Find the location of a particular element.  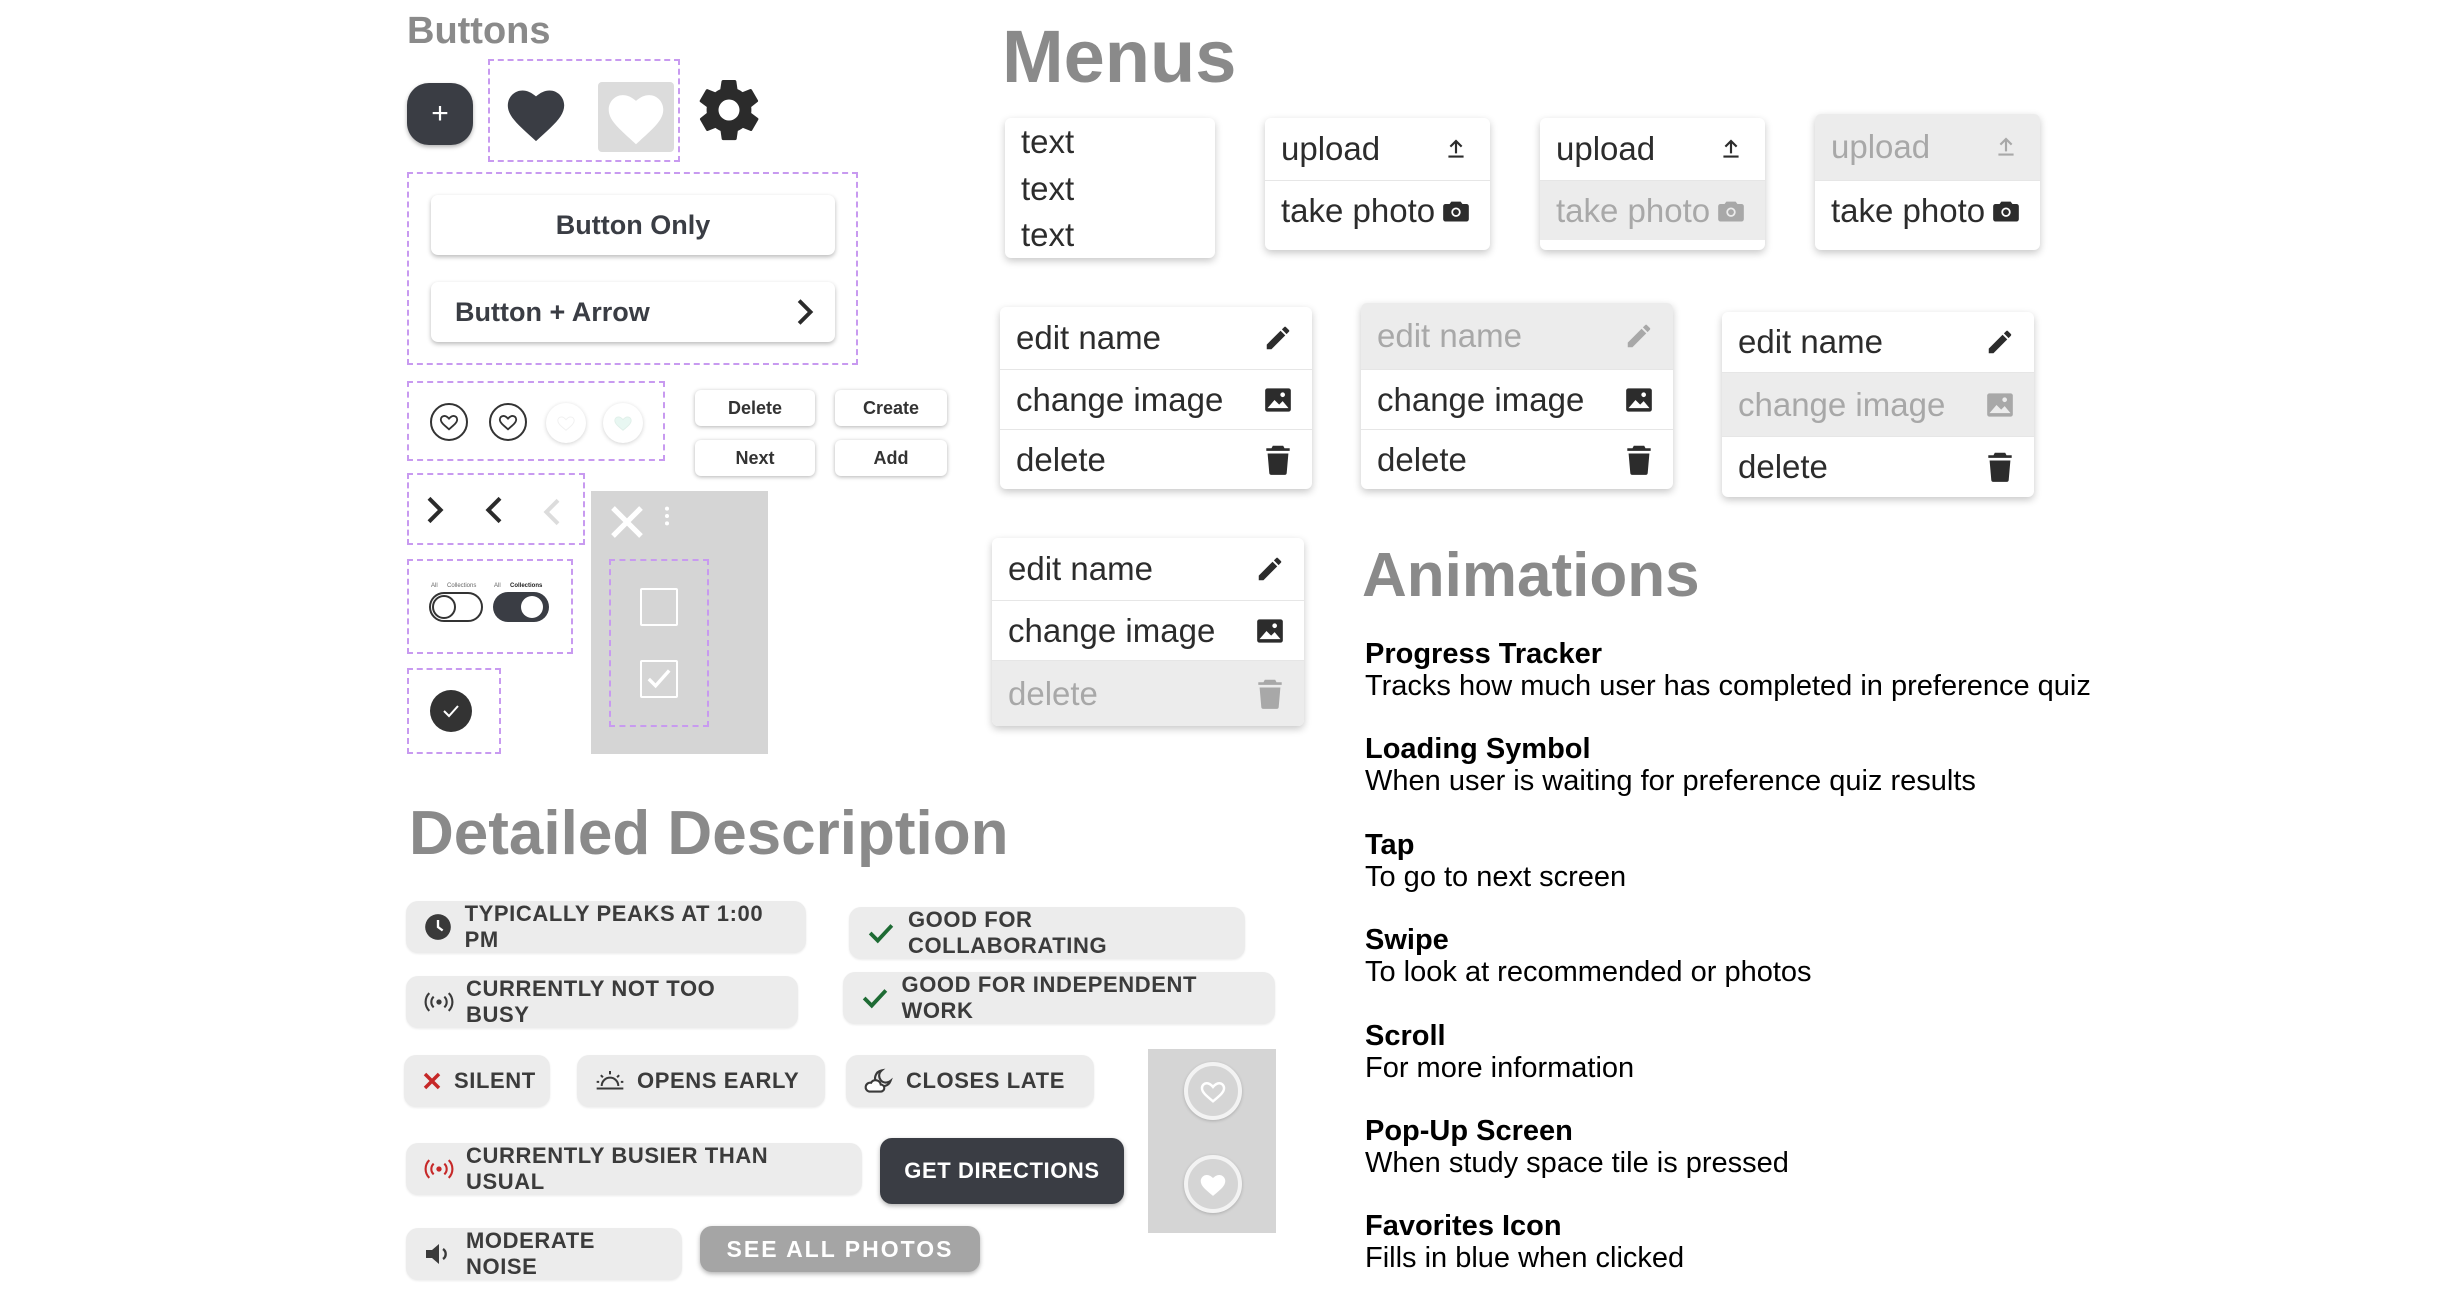

add-fab-button: + is located at coordinates (440, 114).